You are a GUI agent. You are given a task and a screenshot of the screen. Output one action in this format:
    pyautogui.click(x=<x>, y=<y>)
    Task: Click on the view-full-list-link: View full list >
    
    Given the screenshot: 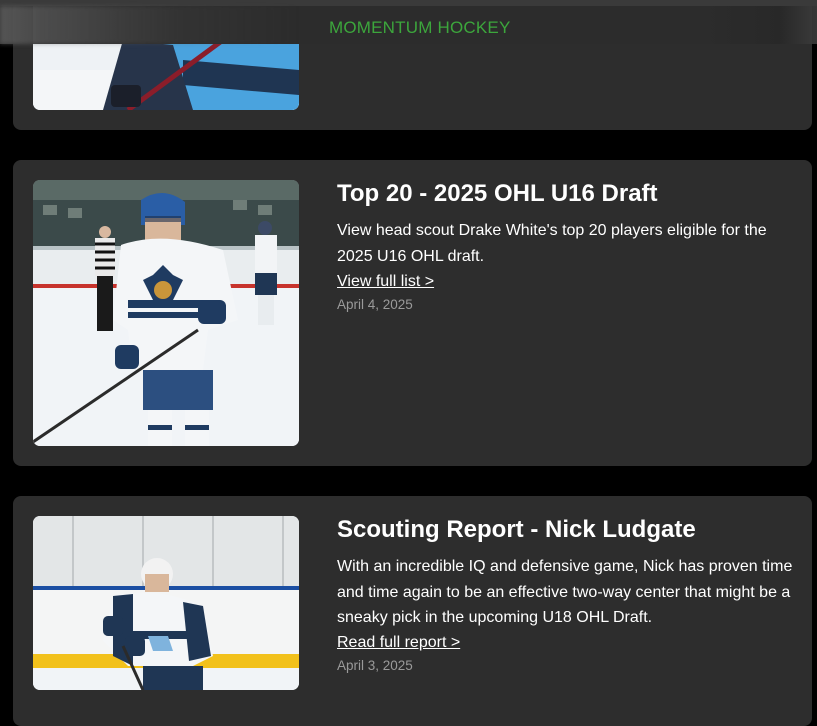 What is the action you would take?
    pyautogui.click(x=385, y=282)
    